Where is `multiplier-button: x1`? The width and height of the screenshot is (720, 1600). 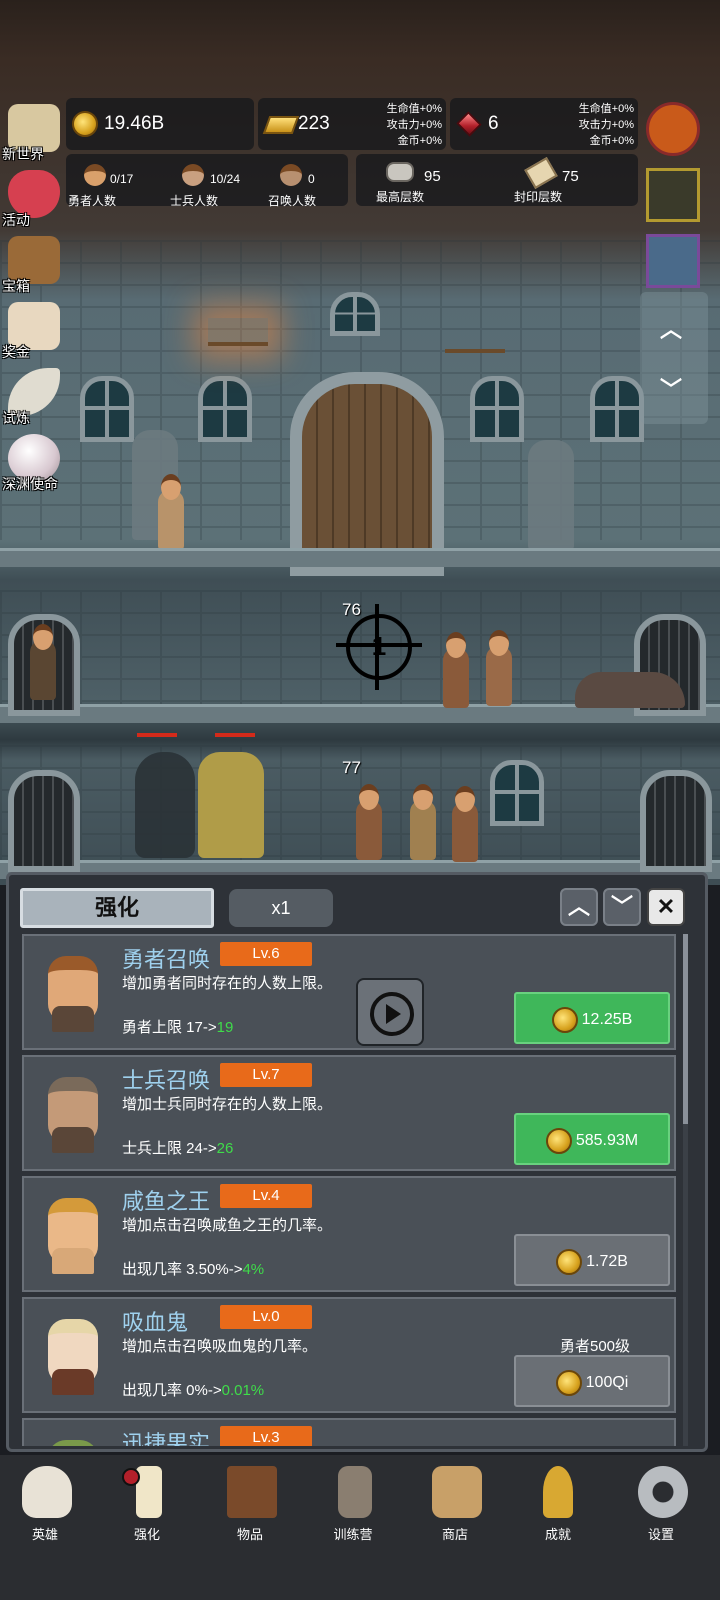
multiplier-button: x1 is located at coordinates (281, 908).